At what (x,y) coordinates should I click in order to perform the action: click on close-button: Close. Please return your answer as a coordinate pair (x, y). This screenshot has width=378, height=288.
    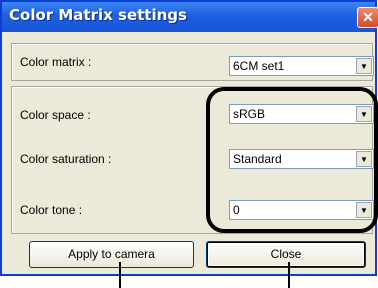
    Looking at the image, I should click on (286, 254).